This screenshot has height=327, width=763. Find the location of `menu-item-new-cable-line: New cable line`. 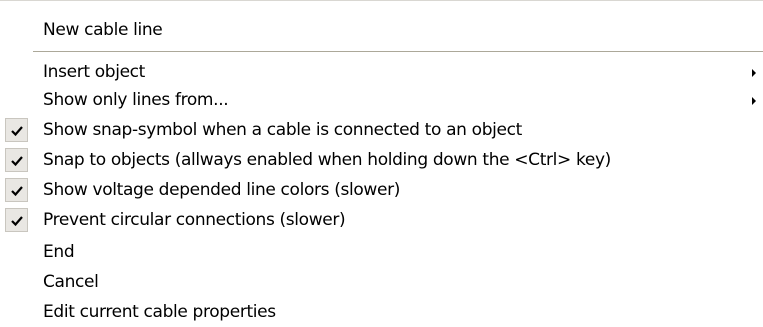

menu-item-new-cable-line: New cable line is located at coordinates (381, 30).